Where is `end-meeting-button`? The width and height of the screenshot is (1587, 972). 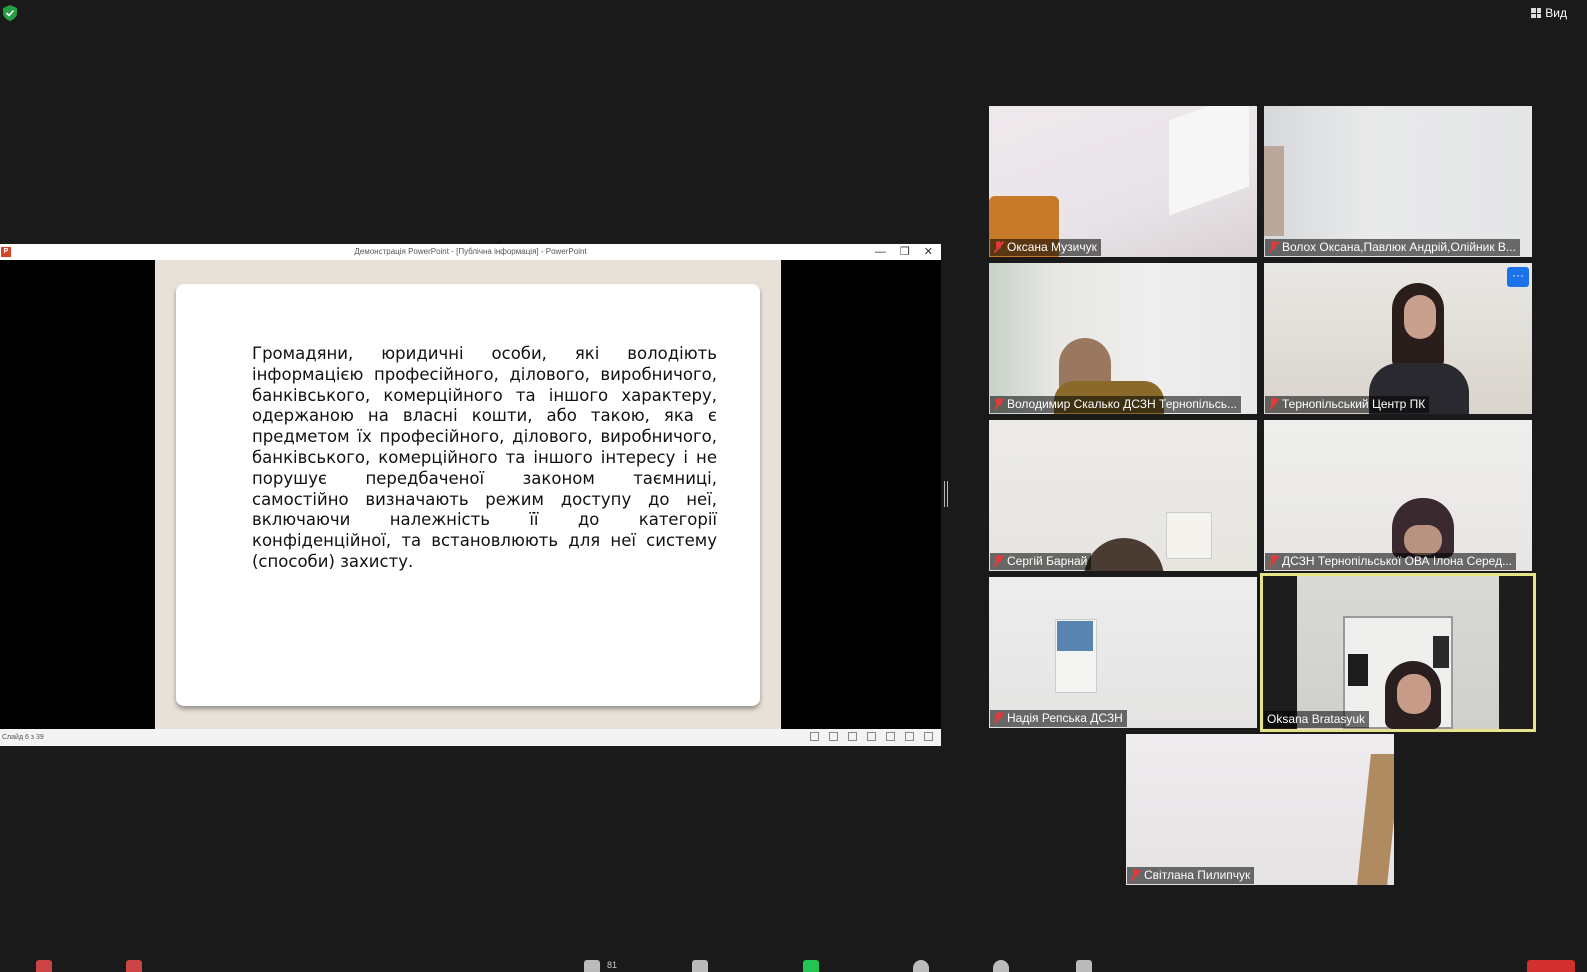 end-meeting-button is located at coordinates (1551, 966).